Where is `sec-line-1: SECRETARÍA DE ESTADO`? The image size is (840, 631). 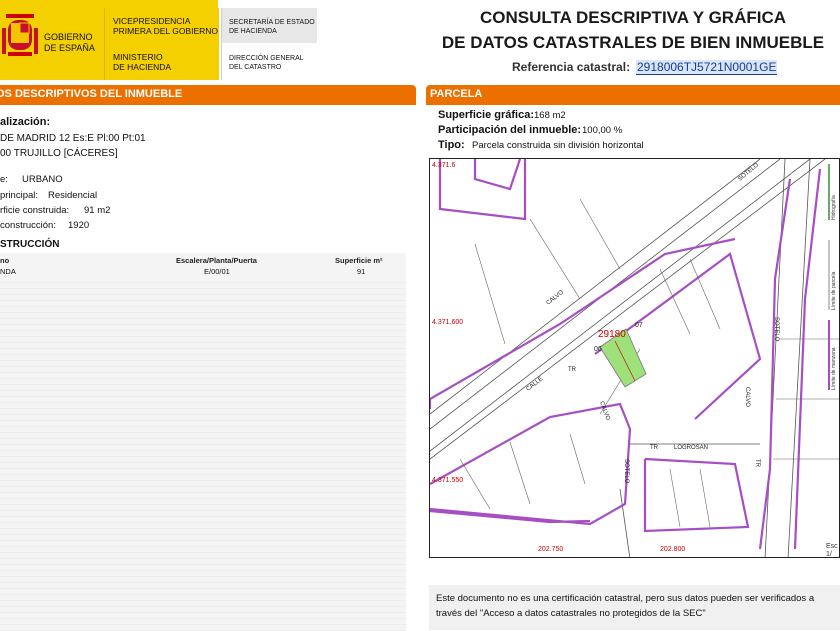
sec-line-1: SECRETARÍA DE ESTADO is located at coordinates (272, 22).